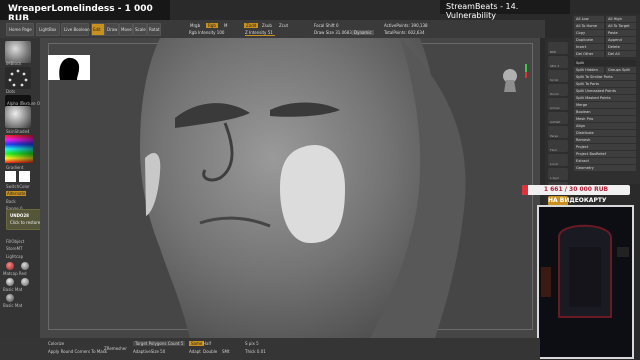  What do you see at coordinates (77, 351) in the screenshot?
I see `apply-round-corners-button: Apply Round Corners To Mask` at bounding box center [77, 351].